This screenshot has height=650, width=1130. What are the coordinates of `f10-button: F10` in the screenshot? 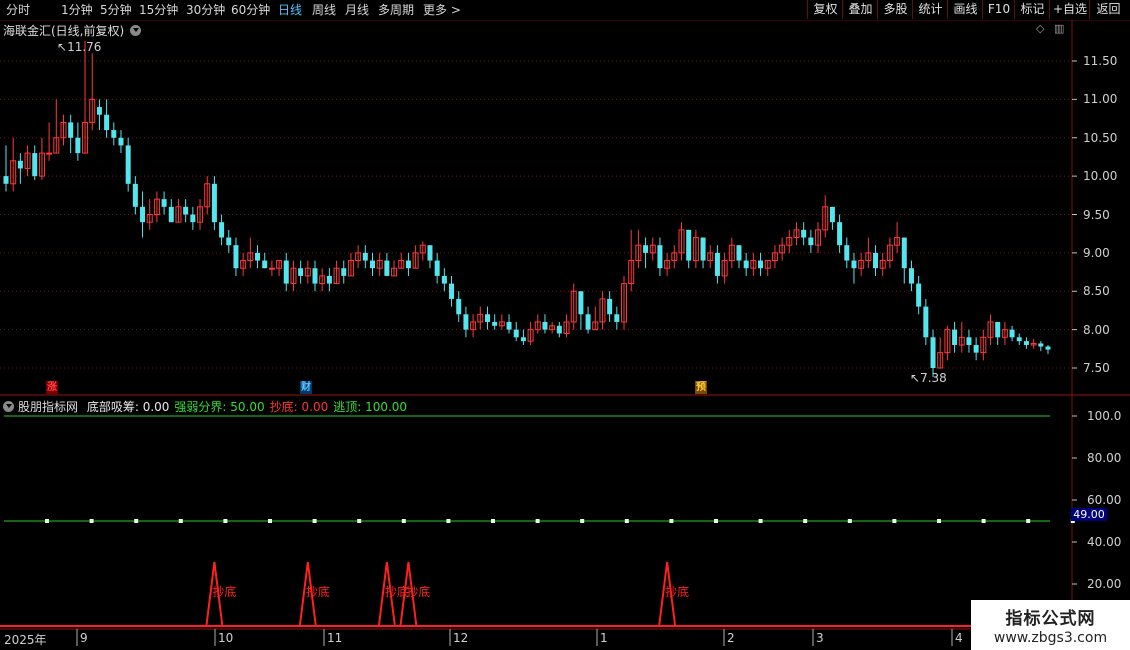 It's located at (998, 9).